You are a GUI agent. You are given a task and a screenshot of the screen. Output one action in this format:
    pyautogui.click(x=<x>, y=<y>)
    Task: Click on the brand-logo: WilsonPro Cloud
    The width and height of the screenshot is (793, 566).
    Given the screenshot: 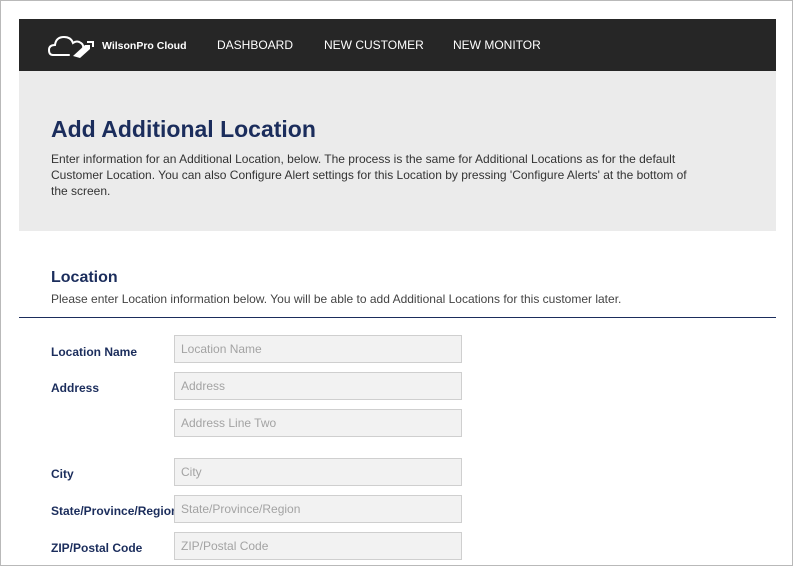 What is the action you would take?
    pyautogui.click(x=117, y=45)
    